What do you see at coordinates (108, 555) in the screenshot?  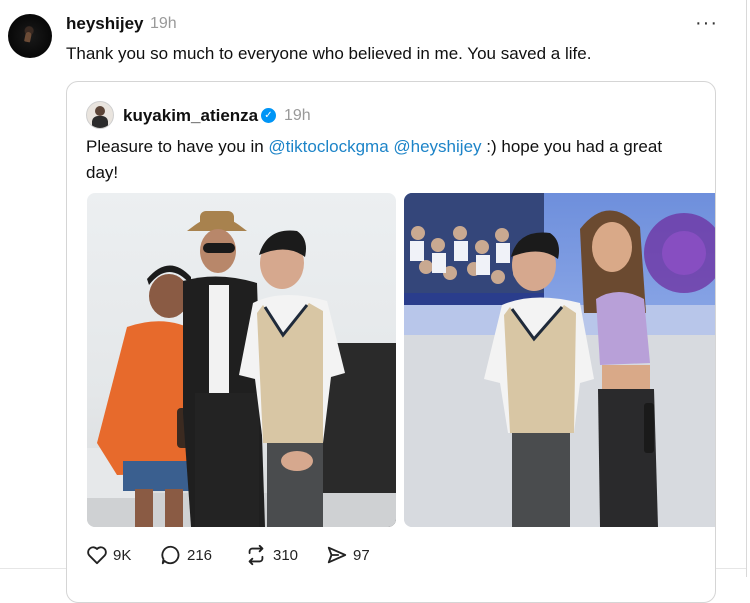 I see `like-button: 9K` at bounding box center [108, 555].